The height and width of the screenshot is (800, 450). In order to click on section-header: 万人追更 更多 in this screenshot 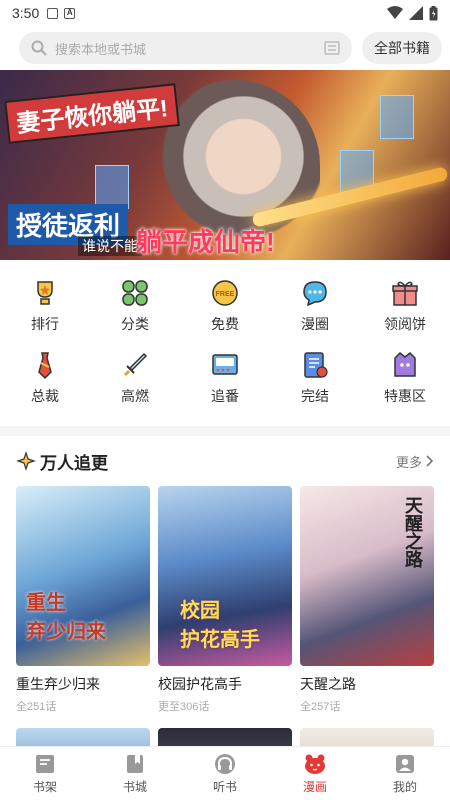, I will do `click(225, 461)`.